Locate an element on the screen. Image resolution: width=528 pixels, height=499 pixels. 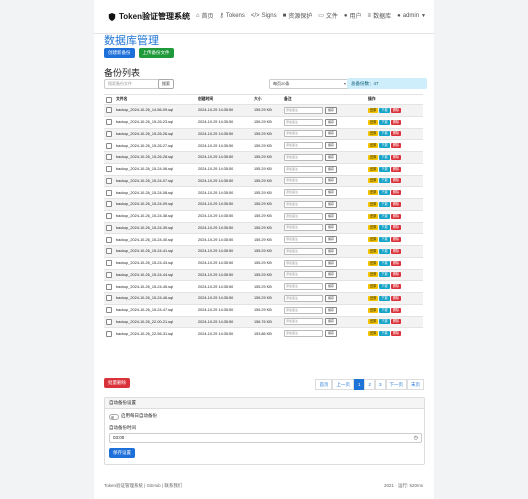
per-page-select: 每页20条 ▾ is located at coordinates (309, 84).